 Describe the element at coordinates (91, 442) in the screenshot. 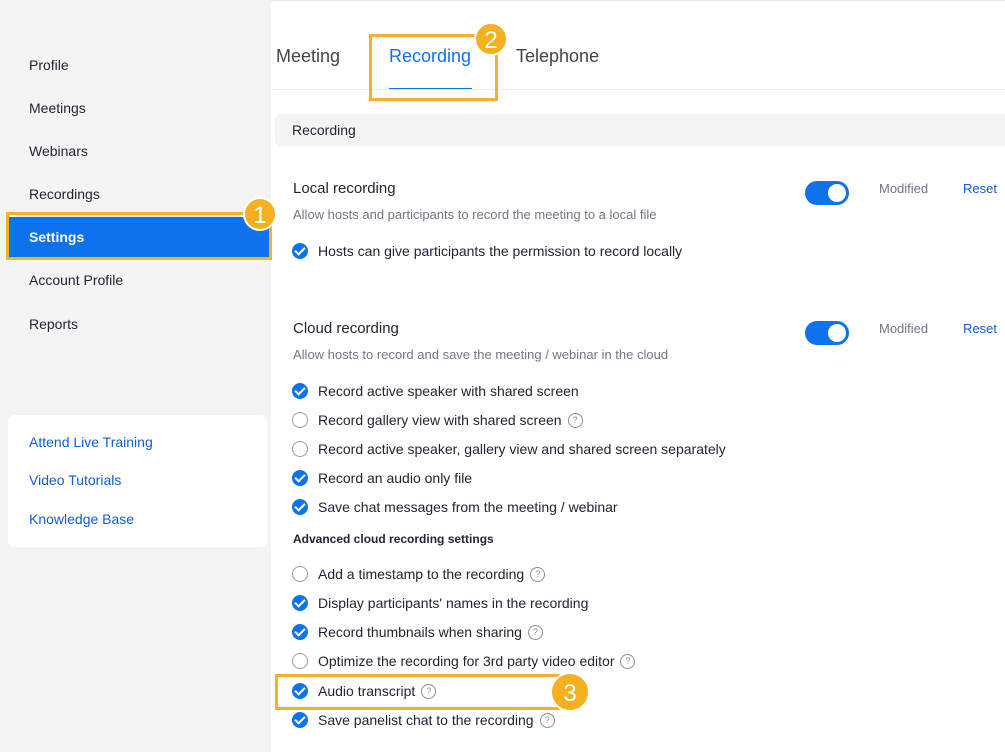

I see `attend-live-training-link: Attend Live Training` at that location.